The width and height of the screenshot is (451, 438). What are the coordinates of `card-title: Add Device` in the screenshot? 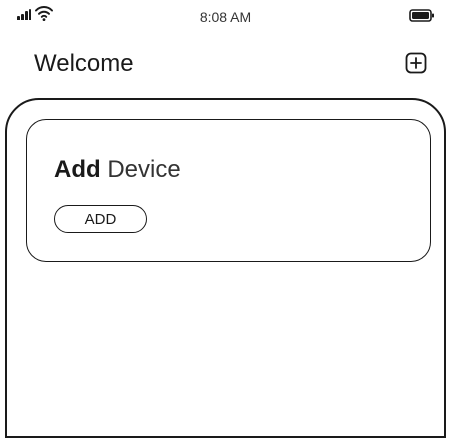 It's located at (117, 170).